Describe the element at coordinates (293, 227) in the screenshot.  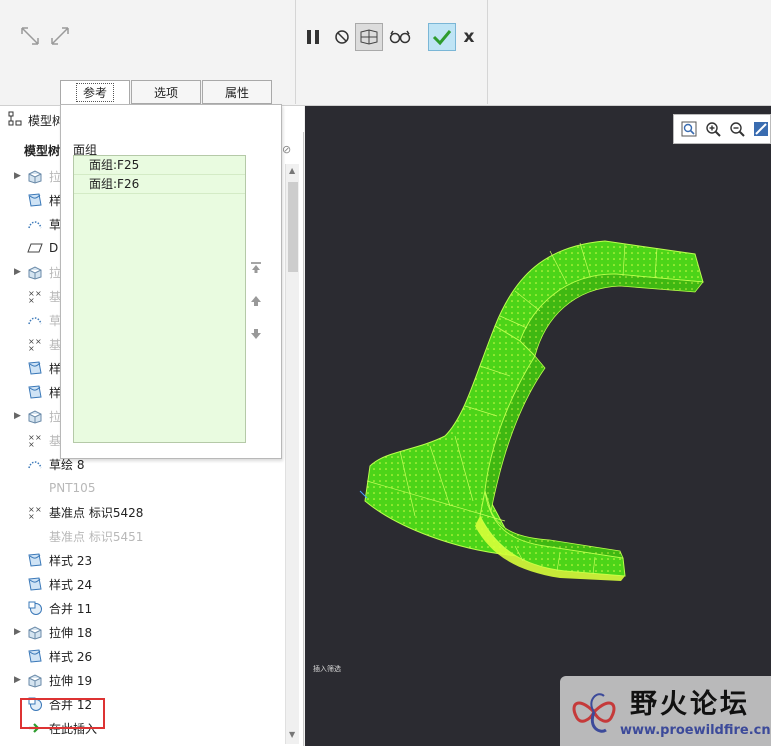
I see `scroll-thumb` at that location.